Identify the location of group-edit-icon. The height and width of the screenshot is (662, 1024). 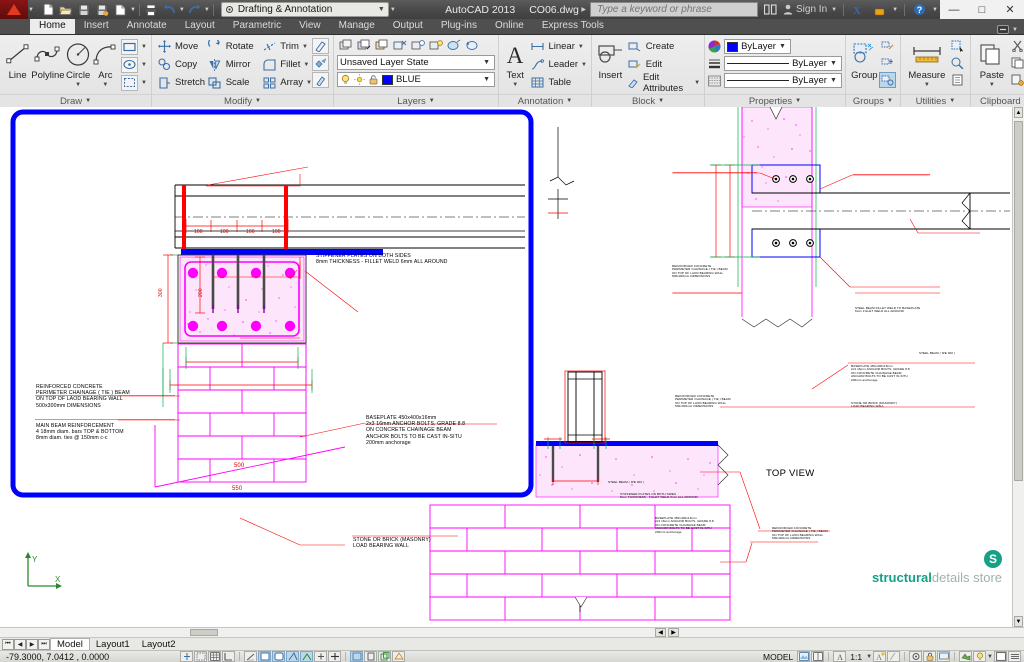
(887, 63).